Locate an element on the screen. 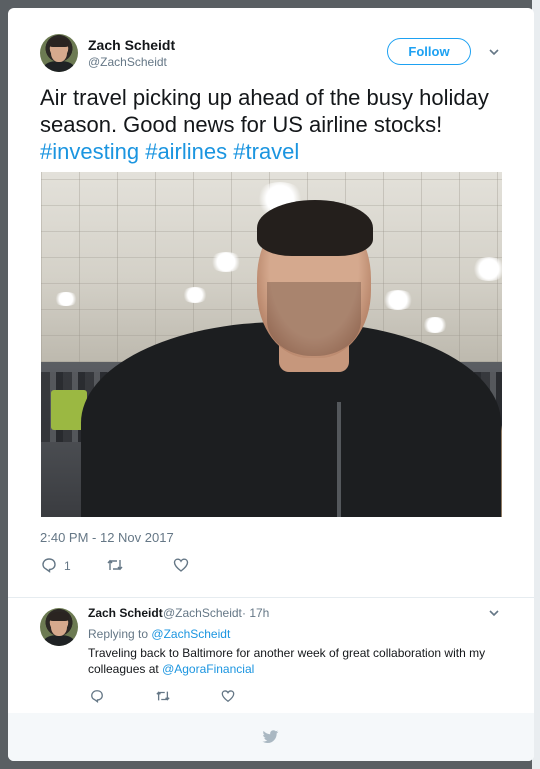 This screenshot has width=540, height=769. reply-mention: @AgoraFinancial is located at coordinates (208, 669).